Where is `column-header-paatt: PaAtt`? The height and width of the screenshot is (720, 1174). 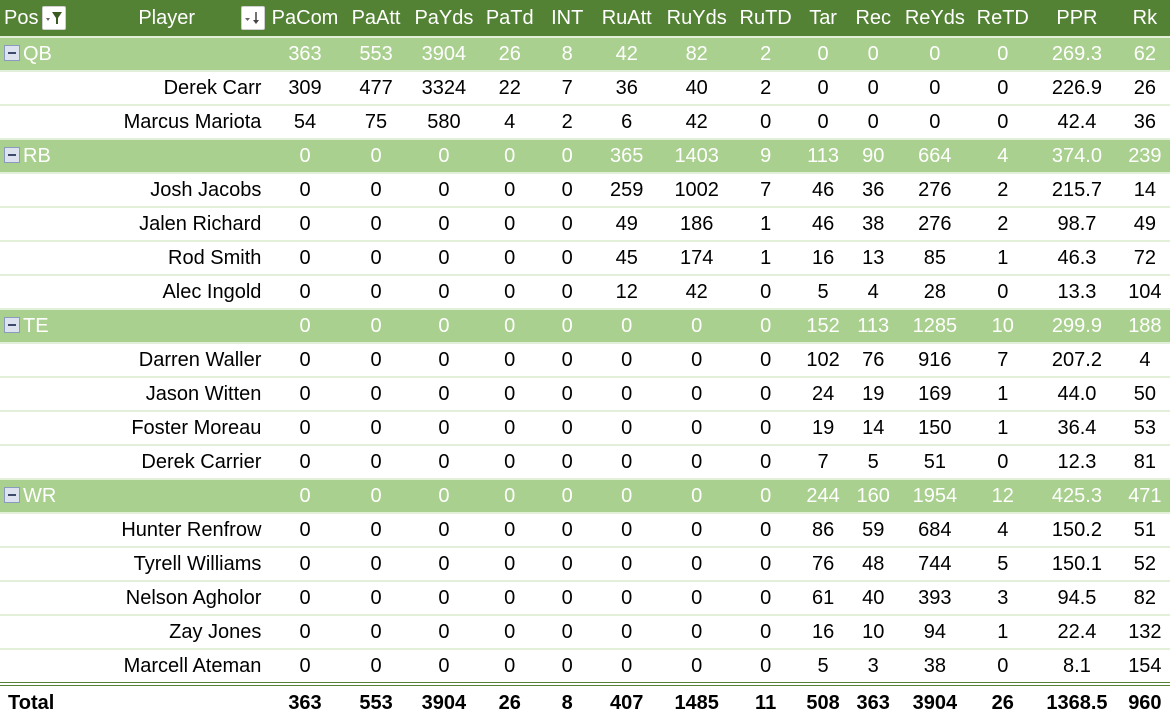
column-header-paatt: PaAtt is located at coordinates (376, 18).